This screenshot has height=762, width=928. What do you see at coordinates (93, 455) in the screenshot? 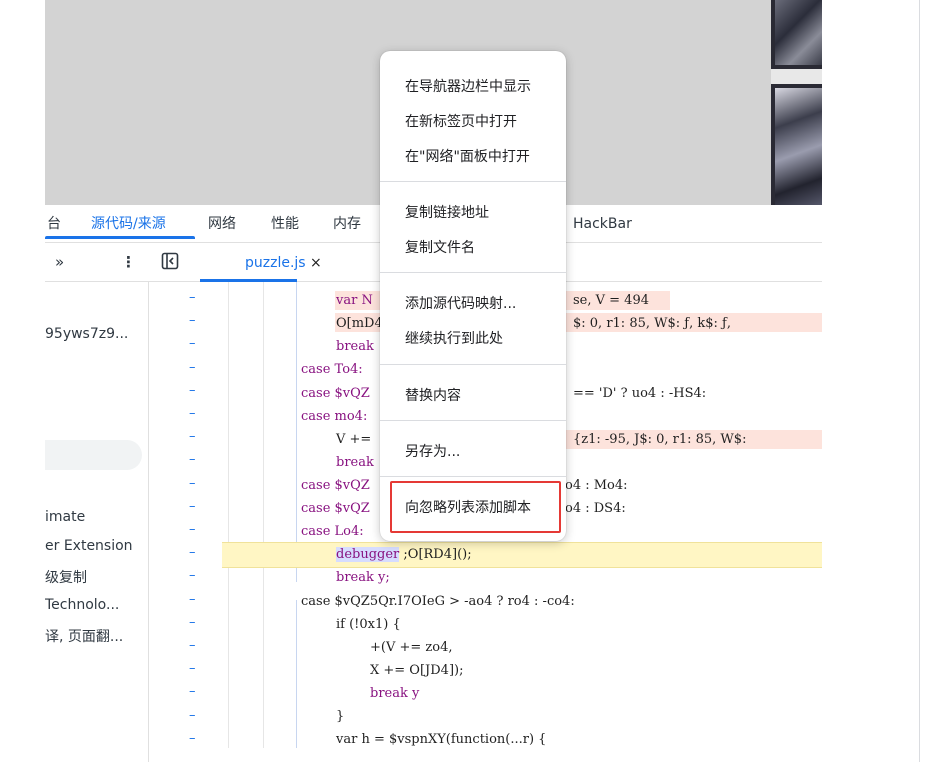
I see `navigator-search-field` at bounding box center [93, 455].